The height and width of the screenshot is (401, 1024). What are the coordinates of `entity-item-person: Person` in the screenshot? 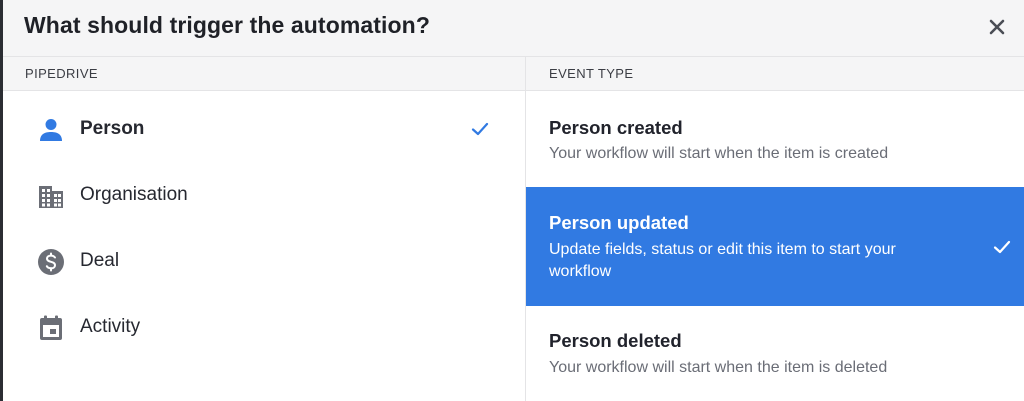 It's located at (264, 129).